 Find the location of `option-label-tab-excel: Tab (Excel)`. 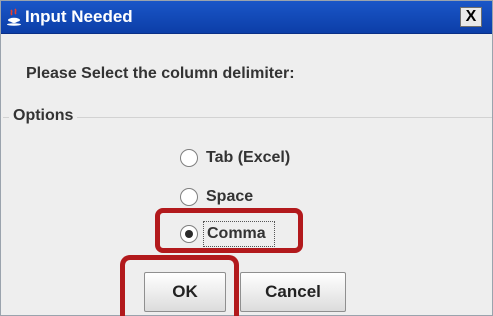

option-label-tab-excel: Tab (Excel) is located at coordinates (248, 158).